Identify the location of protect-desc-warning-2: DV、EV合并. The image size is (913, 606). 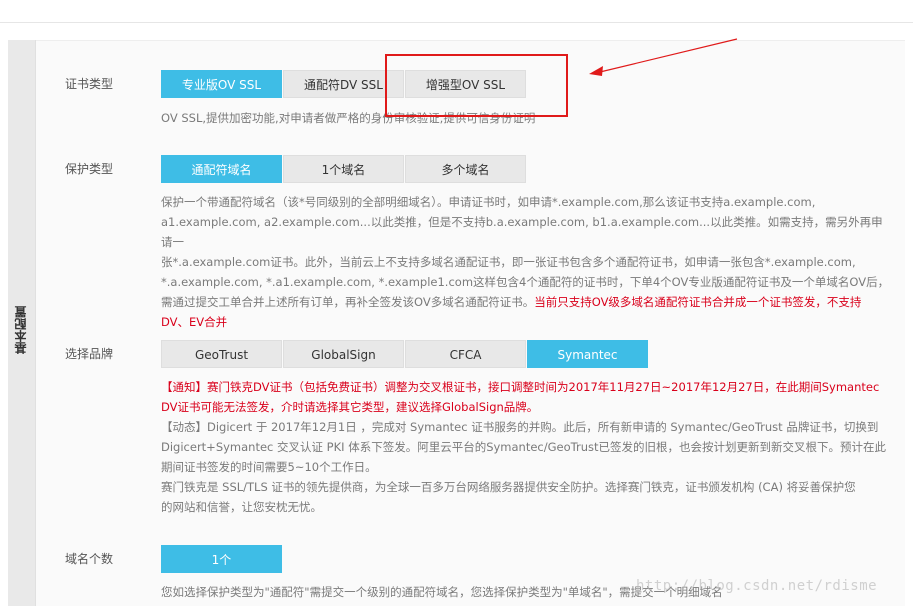
(194, 322).